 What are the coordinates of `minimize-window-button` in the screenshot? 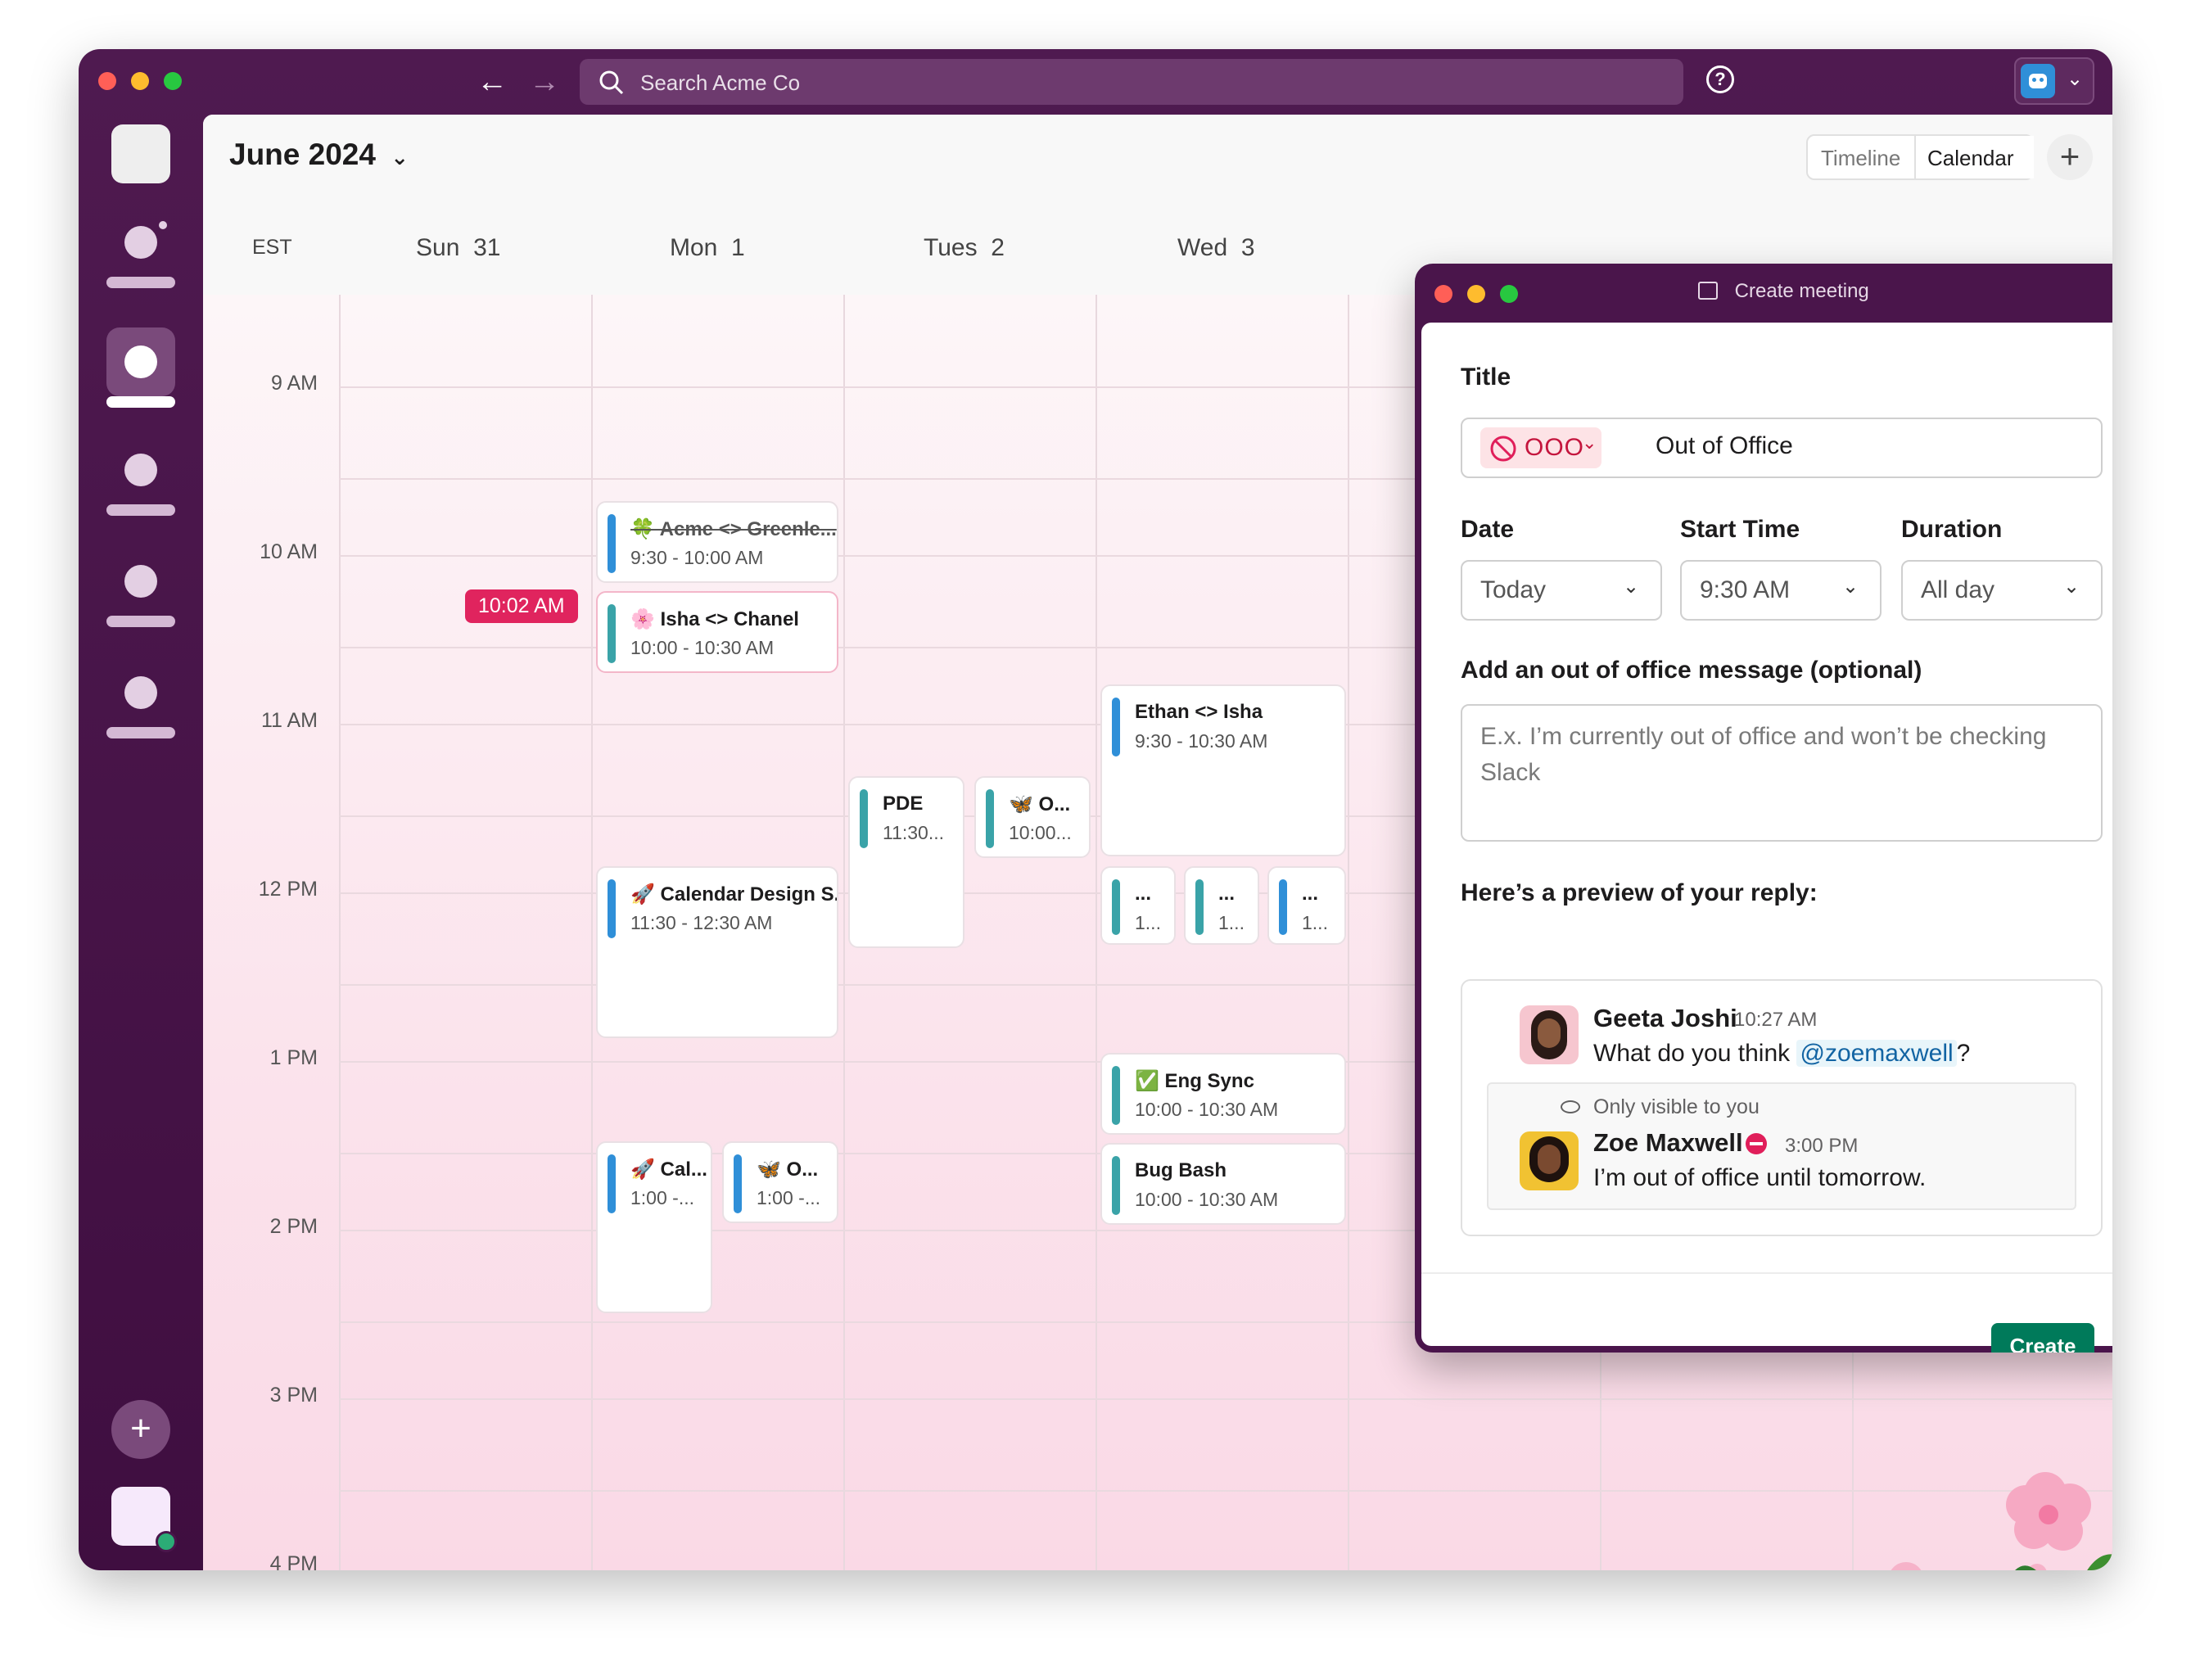 It's located at (140, 81).